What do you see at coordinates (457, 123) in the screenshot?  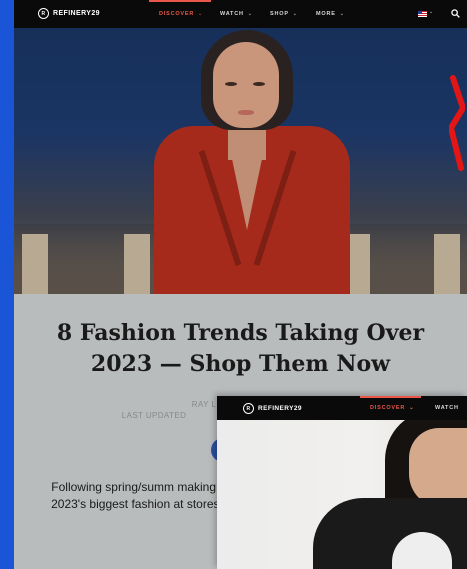 I see `red-x-mark-icon` at bounding box center [457, 123].